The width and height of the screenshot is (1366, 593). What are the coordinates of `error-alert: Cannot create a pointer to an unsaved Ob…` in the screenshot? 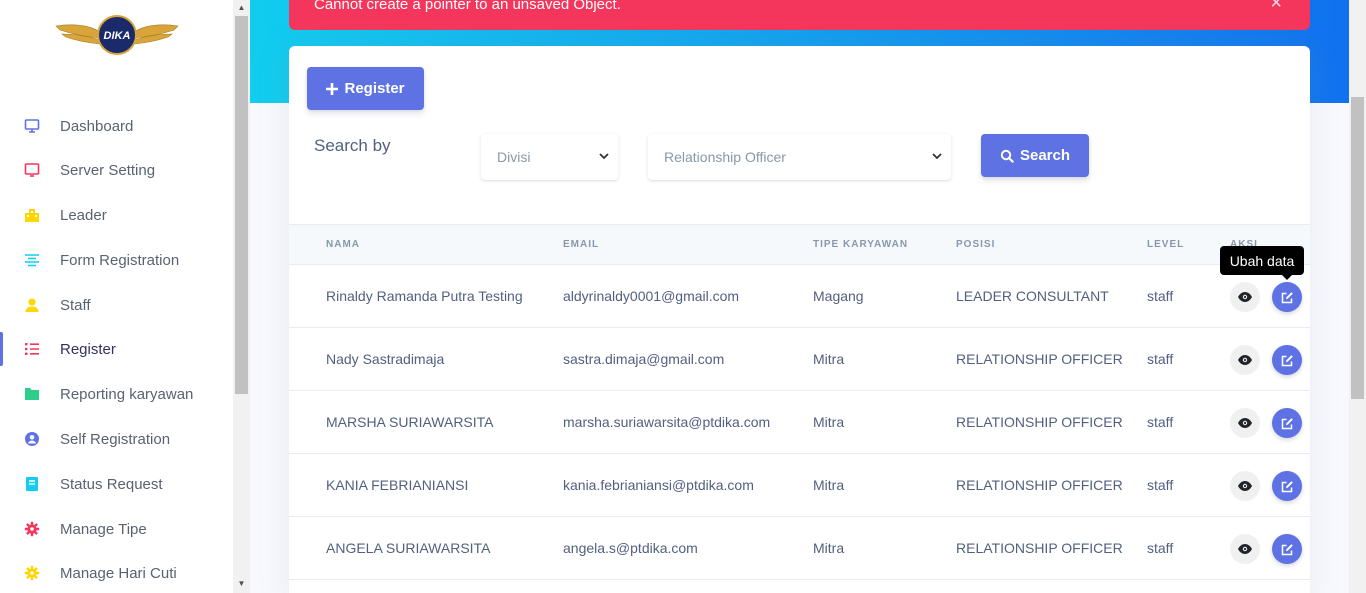 It's located at (799, 15).